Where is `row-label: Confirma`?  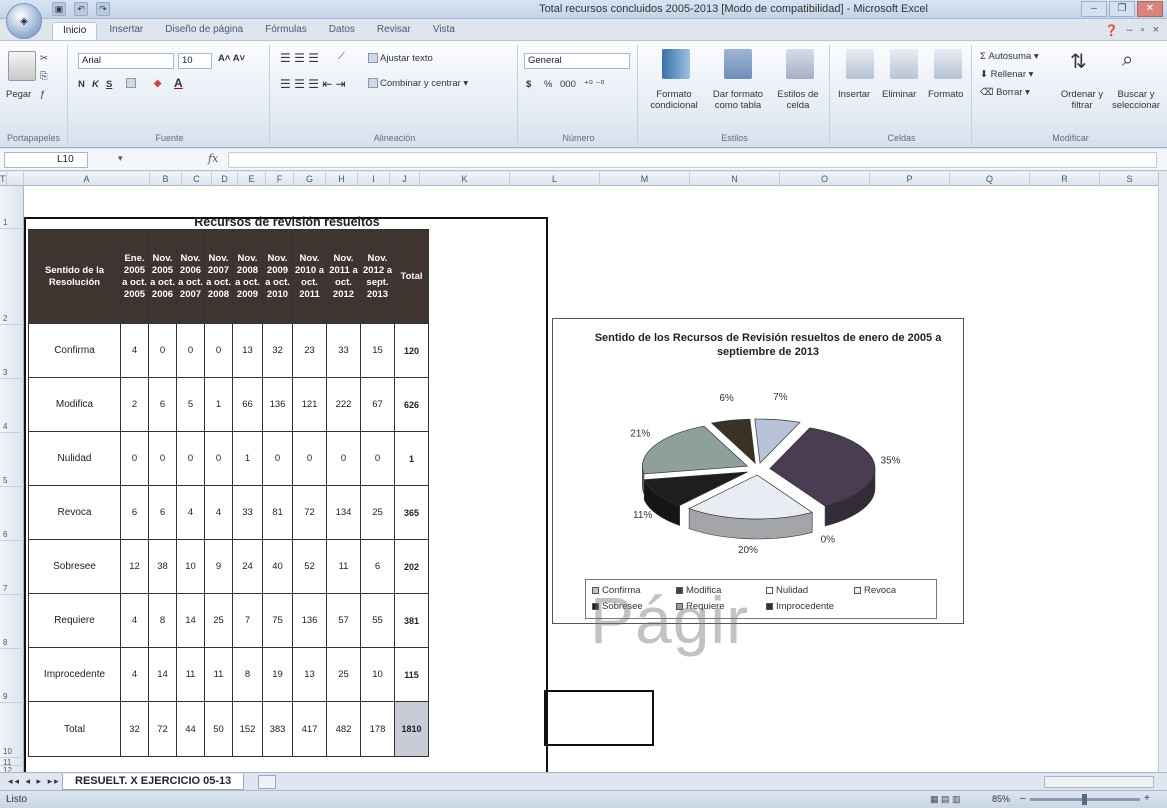
row-label: Confirma is located at coordinates (74, 350).